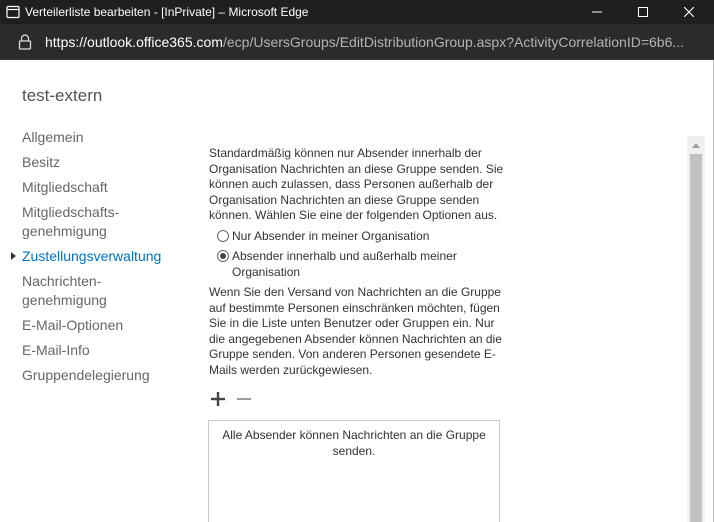 The image size is (714, 522). Describe the element at coordinates (331, 235) in the screenshot. I see `radio-label: Nur Absender in meiner Organisation` at that location.